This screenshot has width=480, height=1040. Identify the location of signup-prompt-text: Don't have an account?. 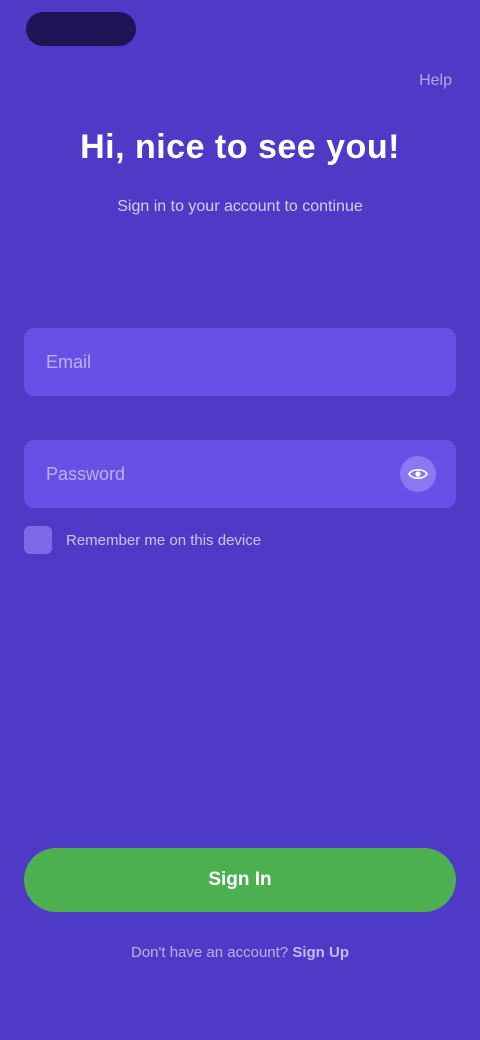
(210, 952).